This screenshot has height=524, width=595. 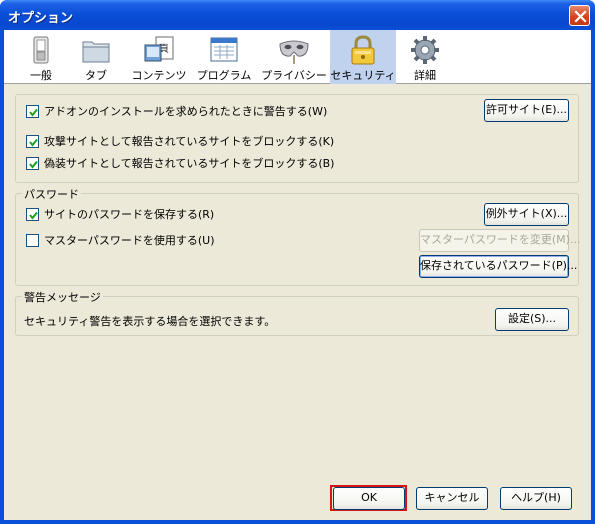 What do you see at coordinates (452, 498) in the screenshot?
I see `cancel-button: キャンセル` at bounding box center [452, 498].